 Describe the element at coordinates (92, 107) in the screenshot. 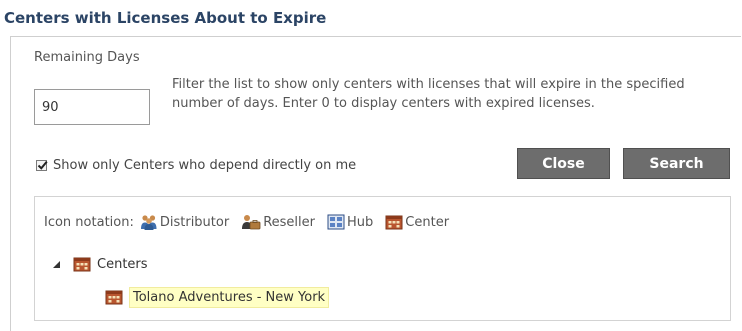

I see `remaining-days-input` at that location.